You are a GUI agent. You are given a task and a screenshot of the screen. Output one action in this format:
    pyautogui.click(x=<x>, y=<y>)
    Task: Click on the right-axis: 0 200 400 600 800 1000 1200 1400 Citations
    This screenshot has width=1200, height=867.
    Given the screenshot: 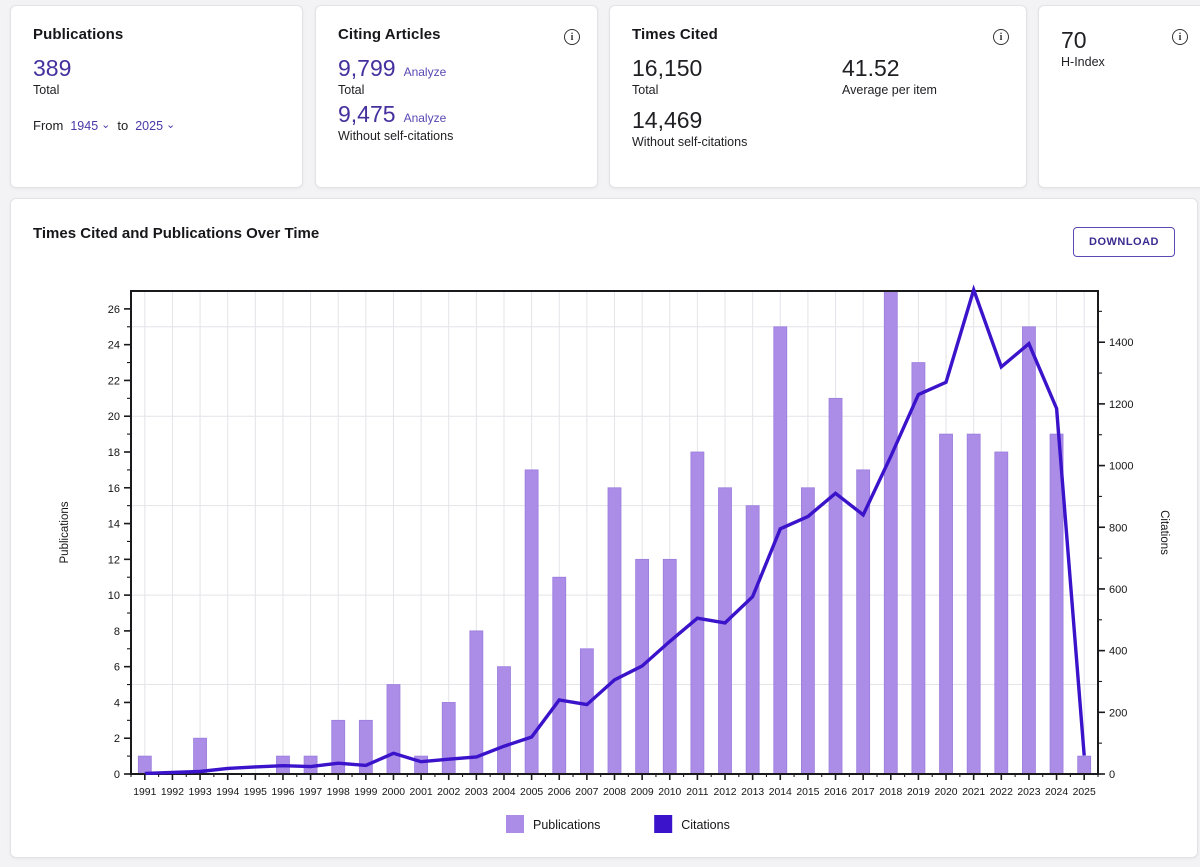 What is the action you would take?
    pyautogui.click(x=1134, y=545)
    